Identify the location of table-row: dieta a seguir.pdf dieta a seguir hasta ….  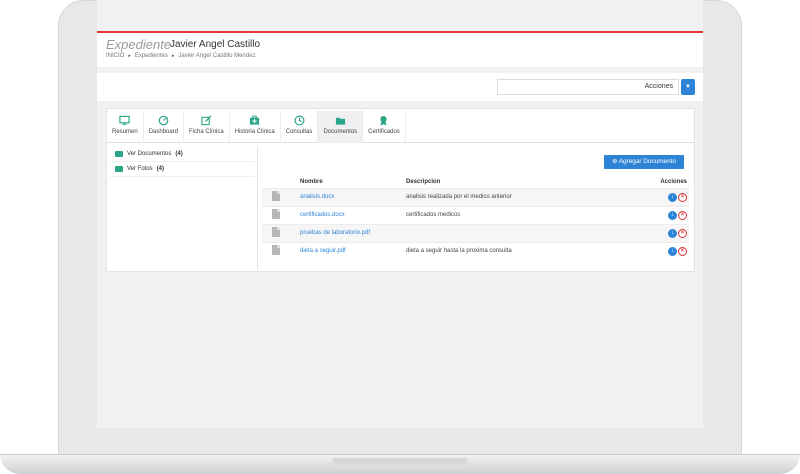
(475, 250).